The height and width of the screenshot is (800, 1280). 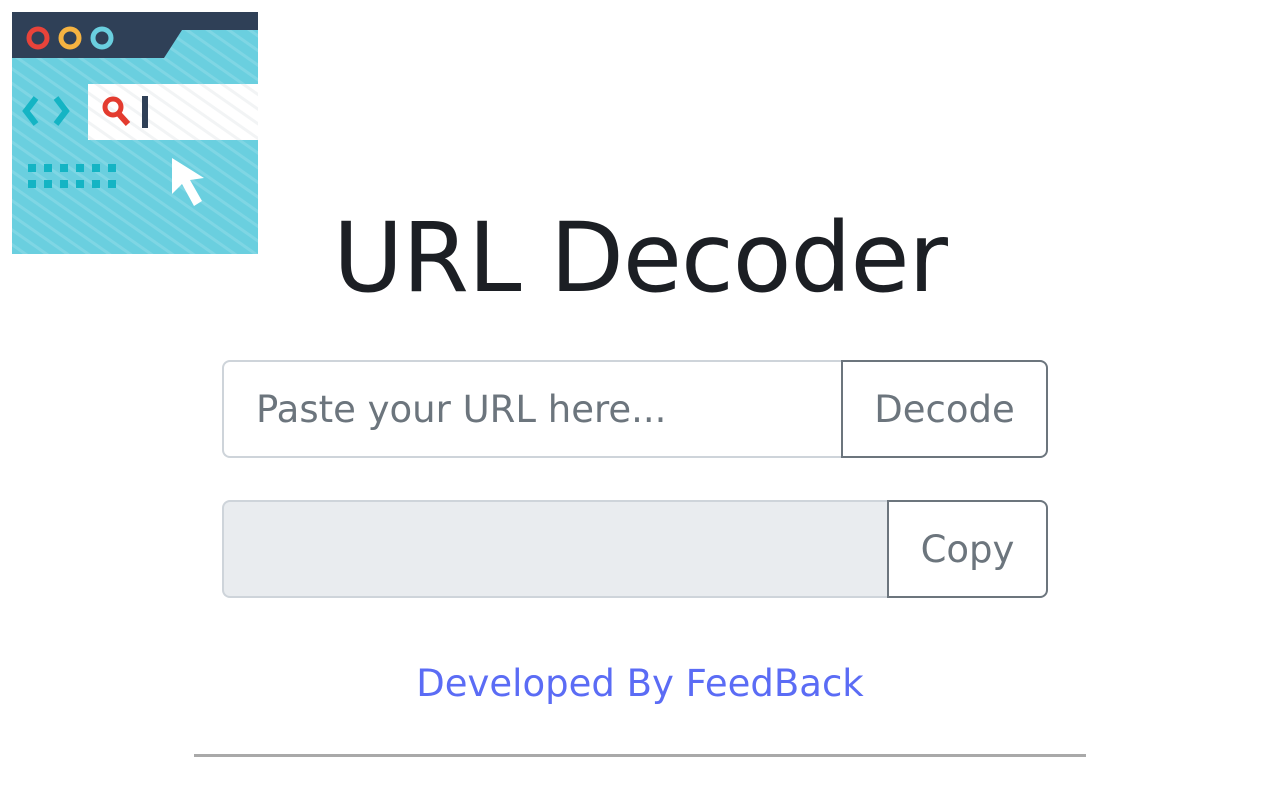 What do you see at coordinates (967, 549) in the screenshot?
I see `copy-button: Copy` at bounding box center [967, 549].